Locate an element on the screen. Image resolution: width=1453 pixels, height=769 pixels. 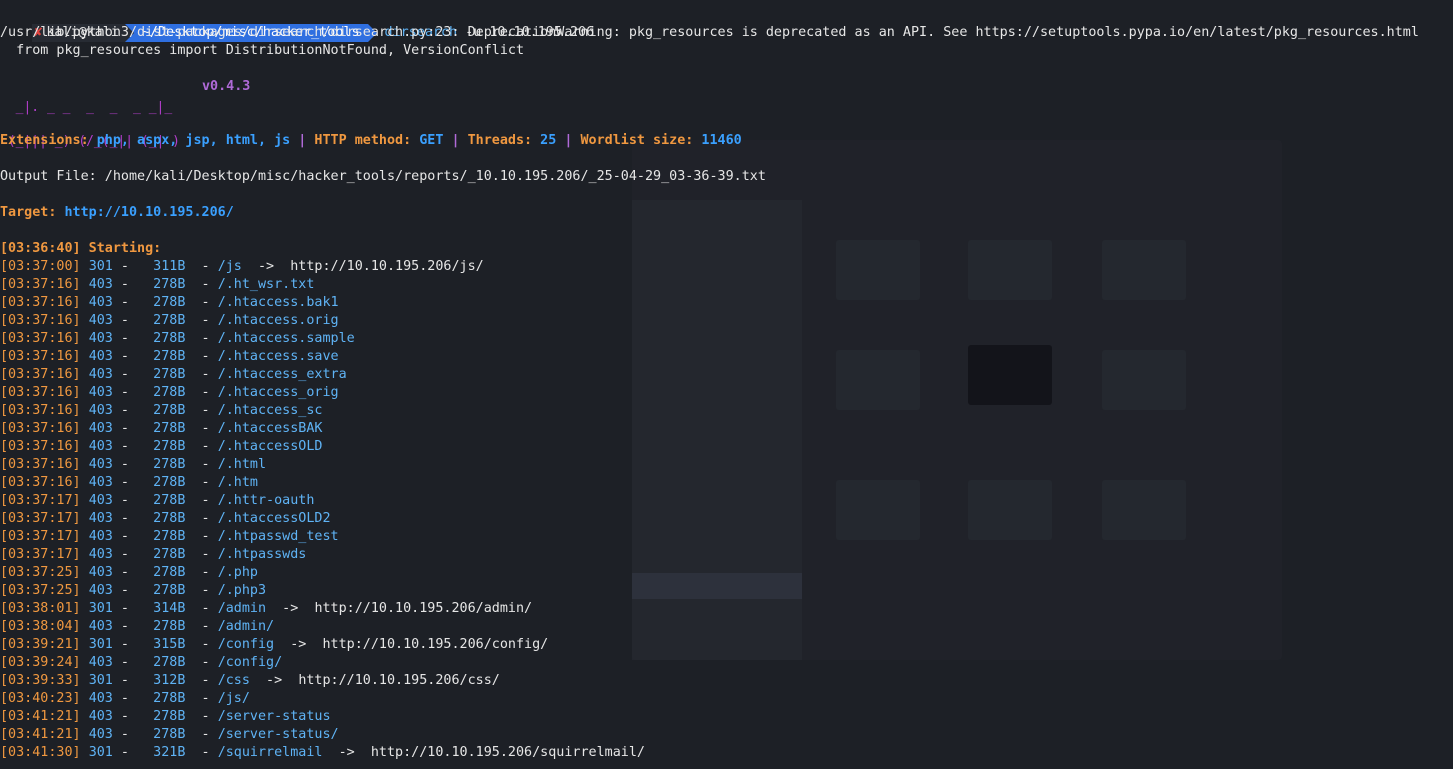
result-row: [03:37:16] 403 - 278B - /.htm is located at coordinates (726, 483).